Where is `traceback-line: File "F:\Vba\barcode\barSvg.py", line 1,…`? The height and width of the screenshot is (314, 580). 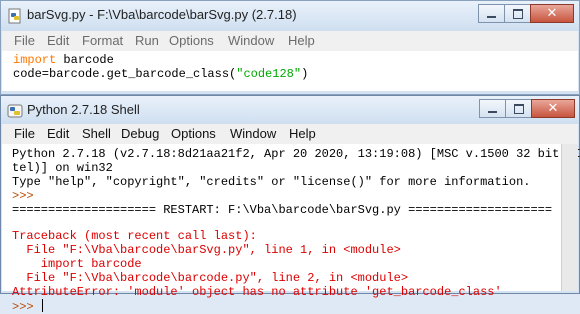
traceback-line: File "F:\Vba\barcode\barSvg.py", line 1,… is located at coordinates (206, 250).